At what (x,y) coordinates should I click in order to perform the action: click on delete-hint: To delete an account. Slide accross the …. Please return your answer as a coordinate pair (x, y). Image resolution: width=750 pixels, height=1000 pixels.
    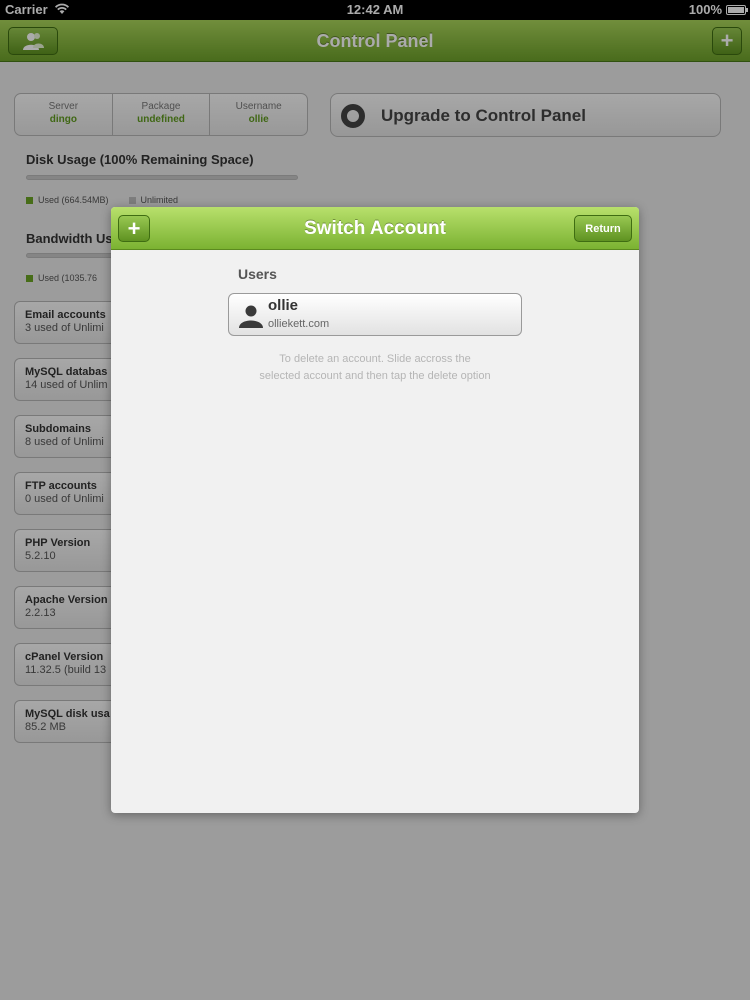
    Looking at the image, I should click on (375, 368).